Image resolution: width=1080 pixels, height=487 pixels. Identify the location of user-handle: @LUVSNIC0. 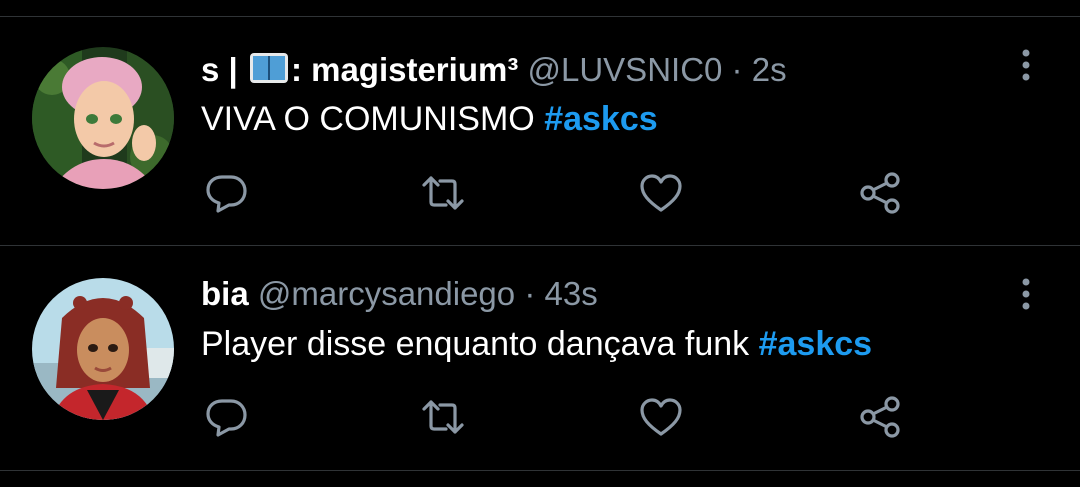
(624, 69).